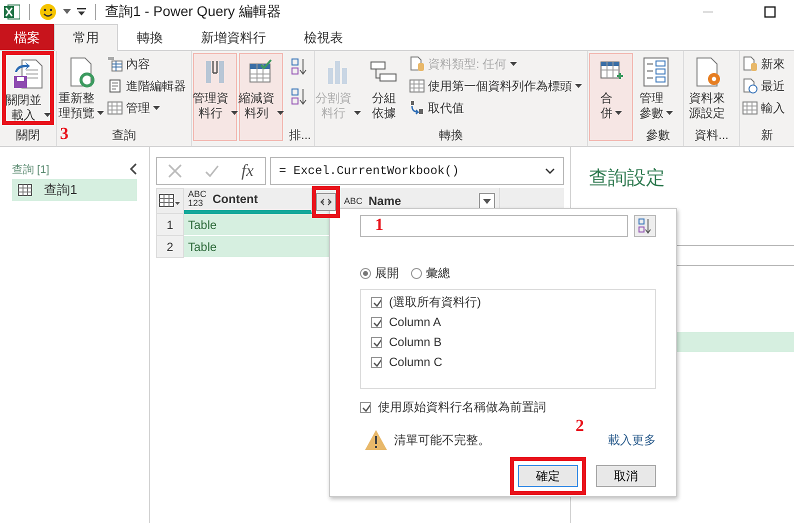 Image resolution: width=794 pixels, height=523 pixels. I want to click on document-clock-icon, so click(750, 86).